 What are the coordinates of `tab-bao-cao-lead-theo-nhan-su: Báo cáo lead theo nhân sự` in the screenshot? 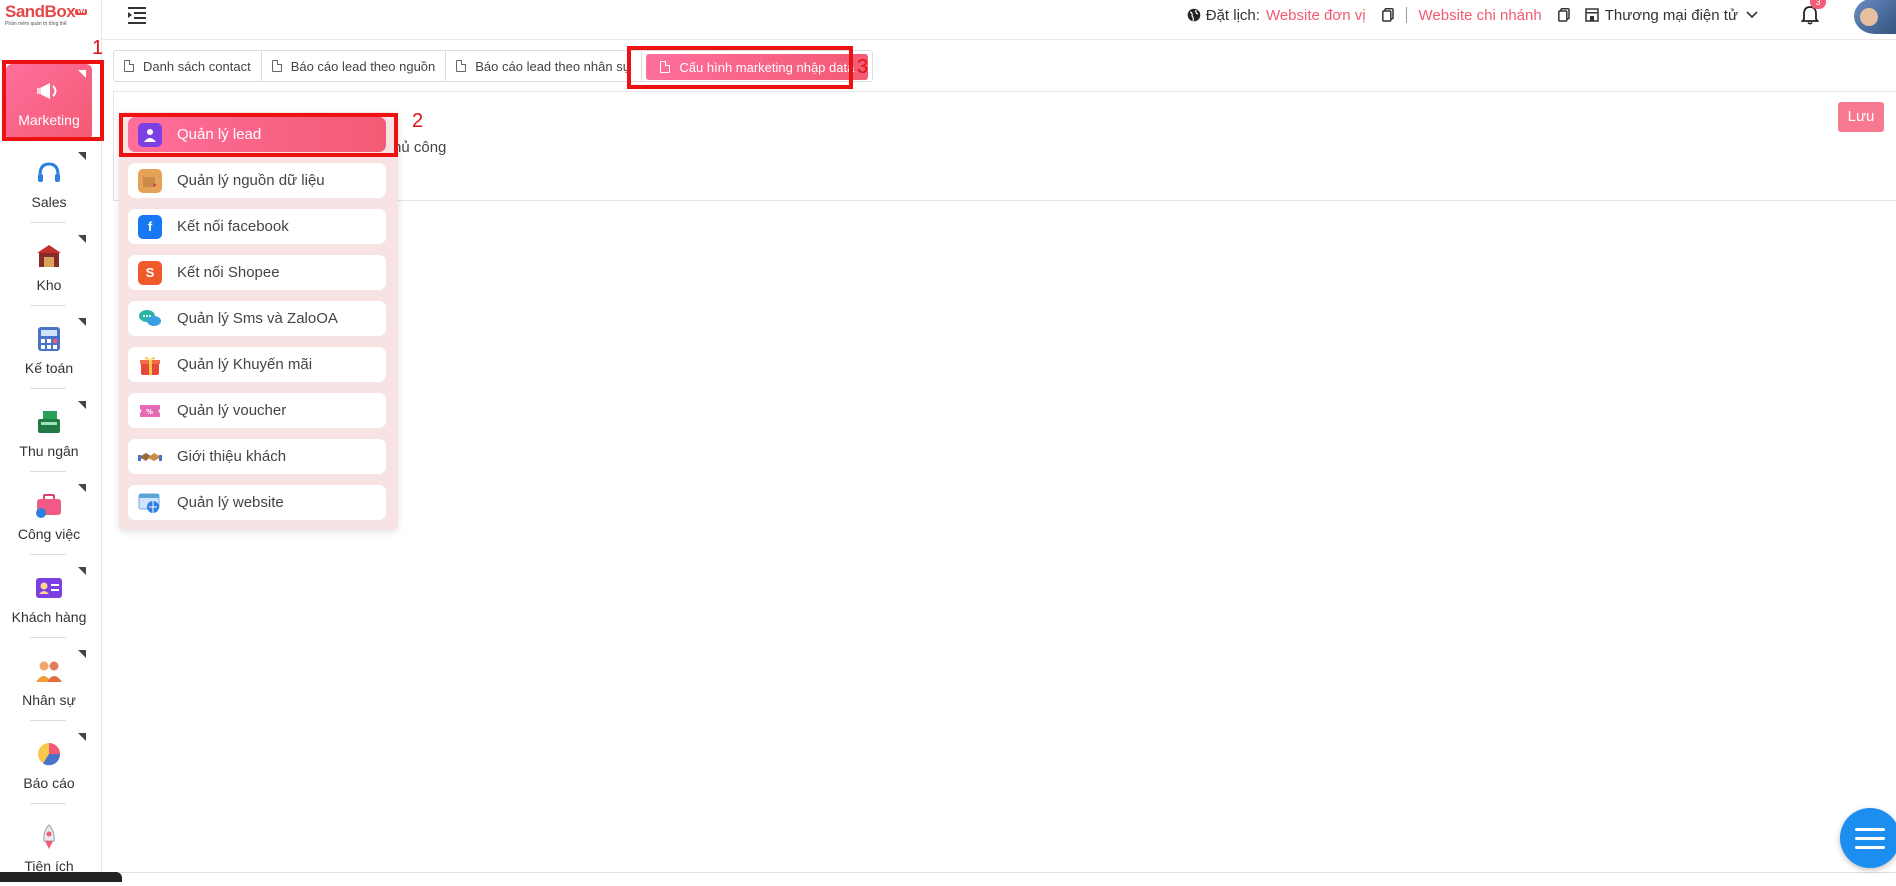 It's located at (544, 66).